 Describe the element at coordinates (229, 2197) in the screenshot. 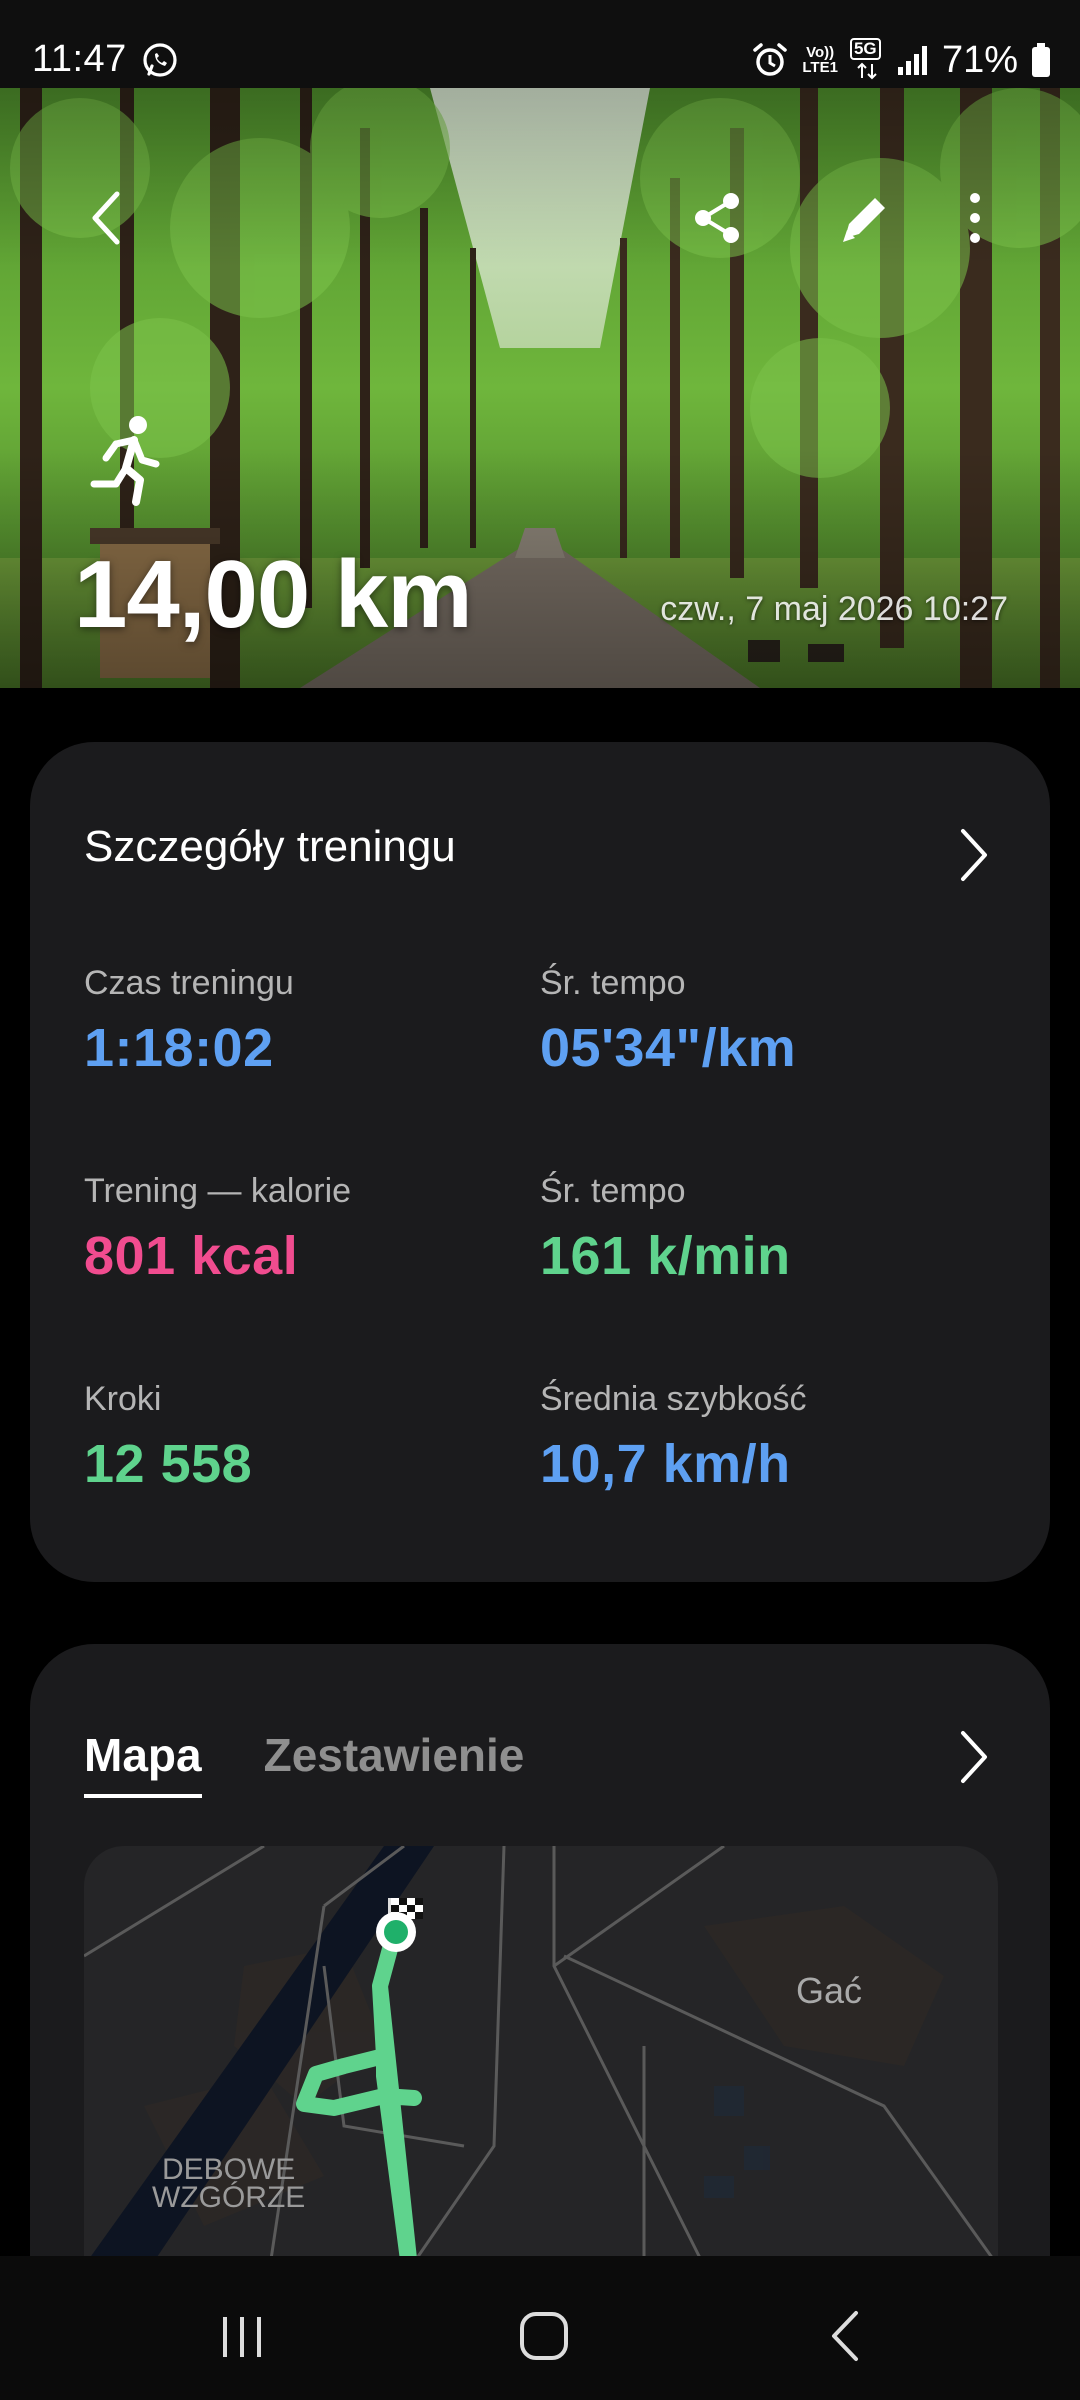

I see `place-label-line-2: WZGÓRZE` at that location.